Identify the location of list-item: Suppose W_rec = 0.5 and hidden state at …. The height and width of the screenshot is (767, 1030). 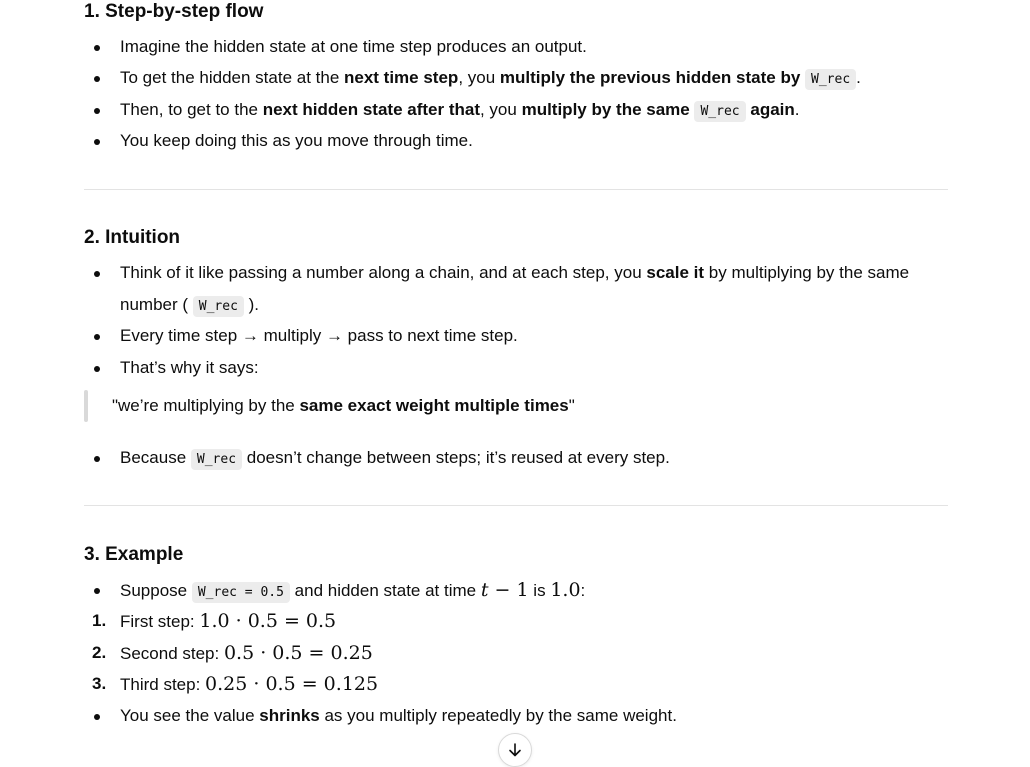
(516, 591).